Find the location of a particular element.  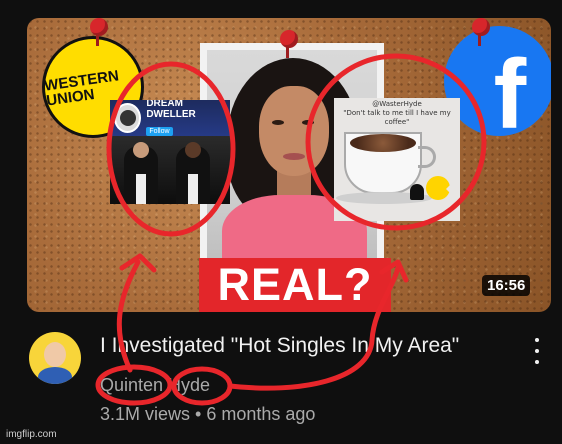

dream-dweller-title: DREAM DWELLER is located at coordinates (171, 110).